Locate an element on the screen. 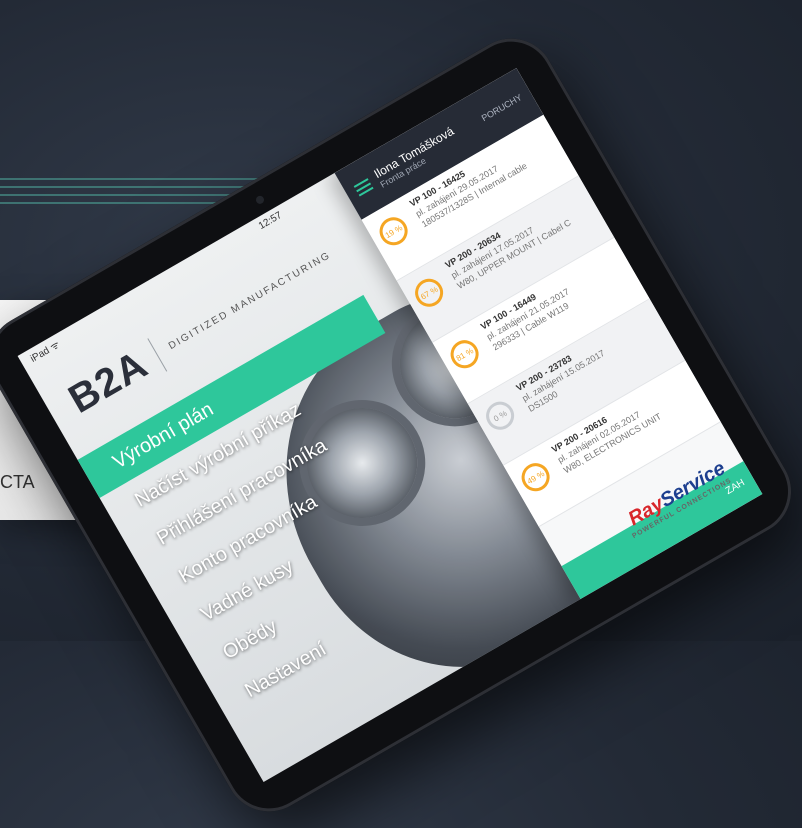 This screenshot has height=828, width=802. divider is located at coordinates (157, 354).